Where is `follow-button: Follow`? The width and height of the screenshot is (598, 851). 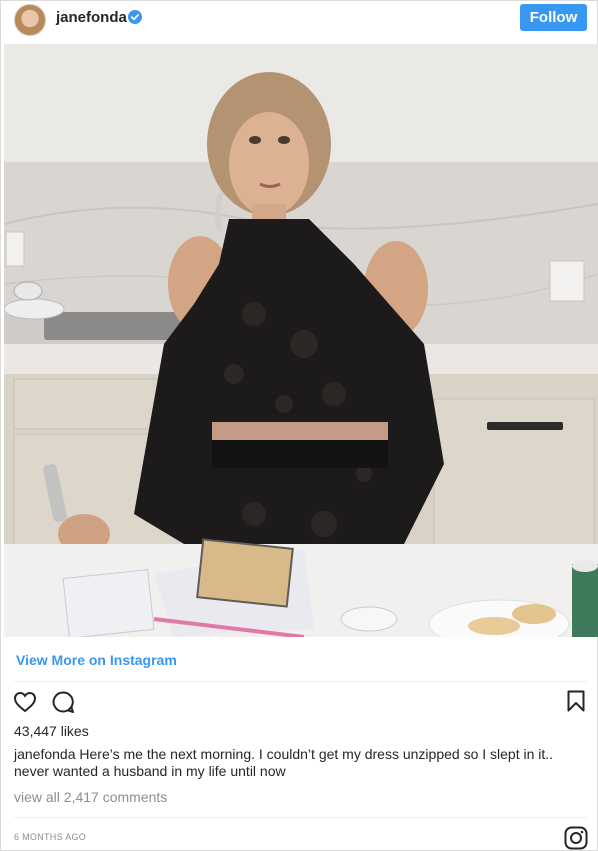 follow-button: Follow is located at coordinates (553, 17).